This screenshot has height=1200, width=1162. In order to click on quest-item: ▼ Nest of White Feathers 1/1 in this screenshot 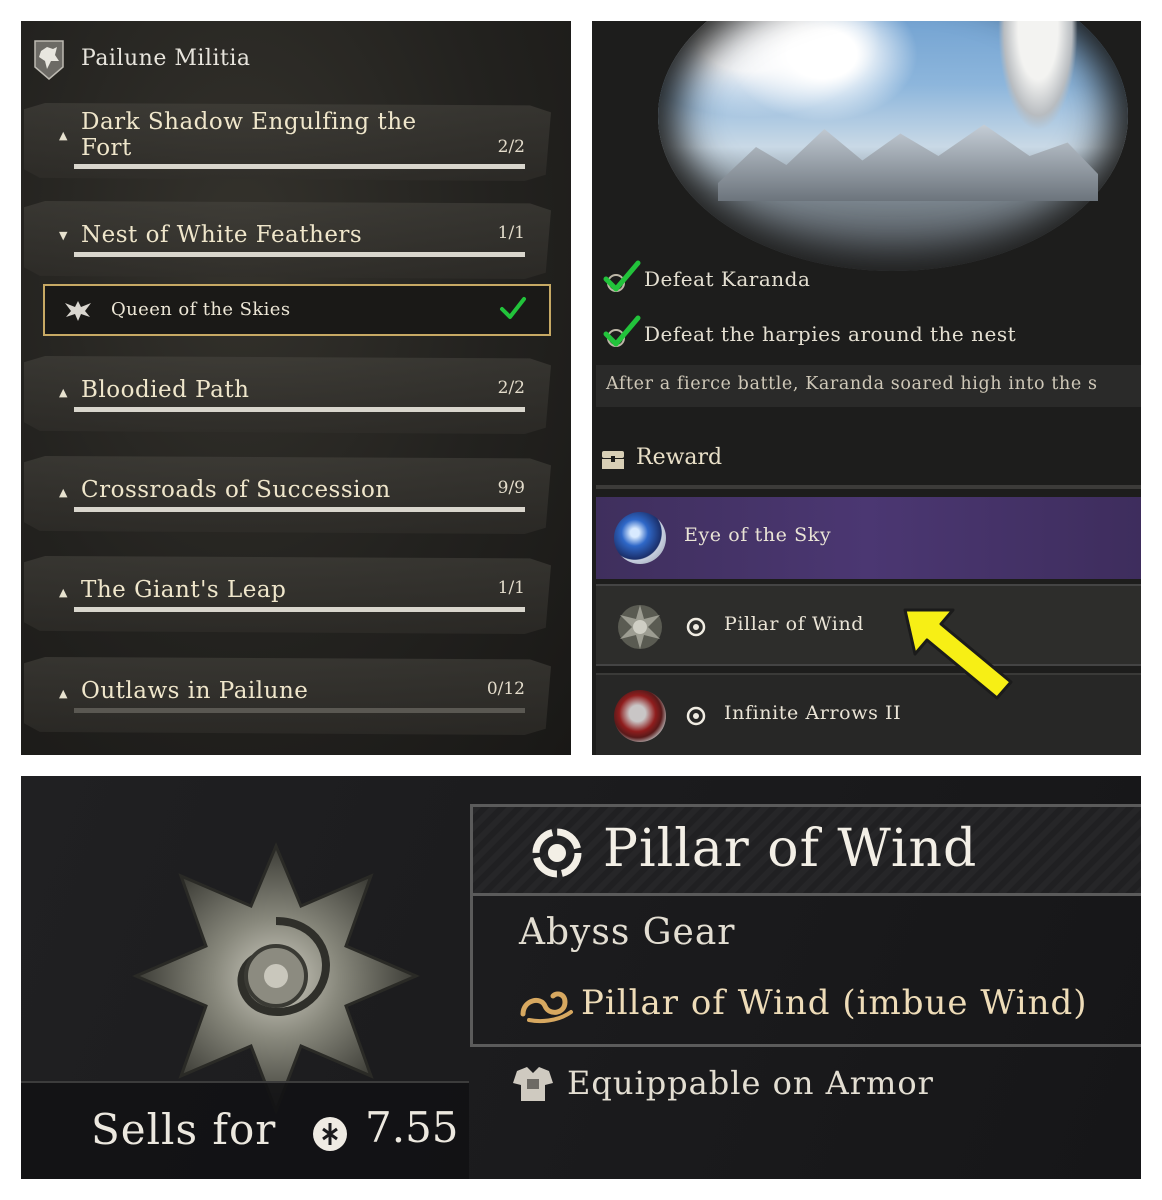, I will do `click(296, 240)`.